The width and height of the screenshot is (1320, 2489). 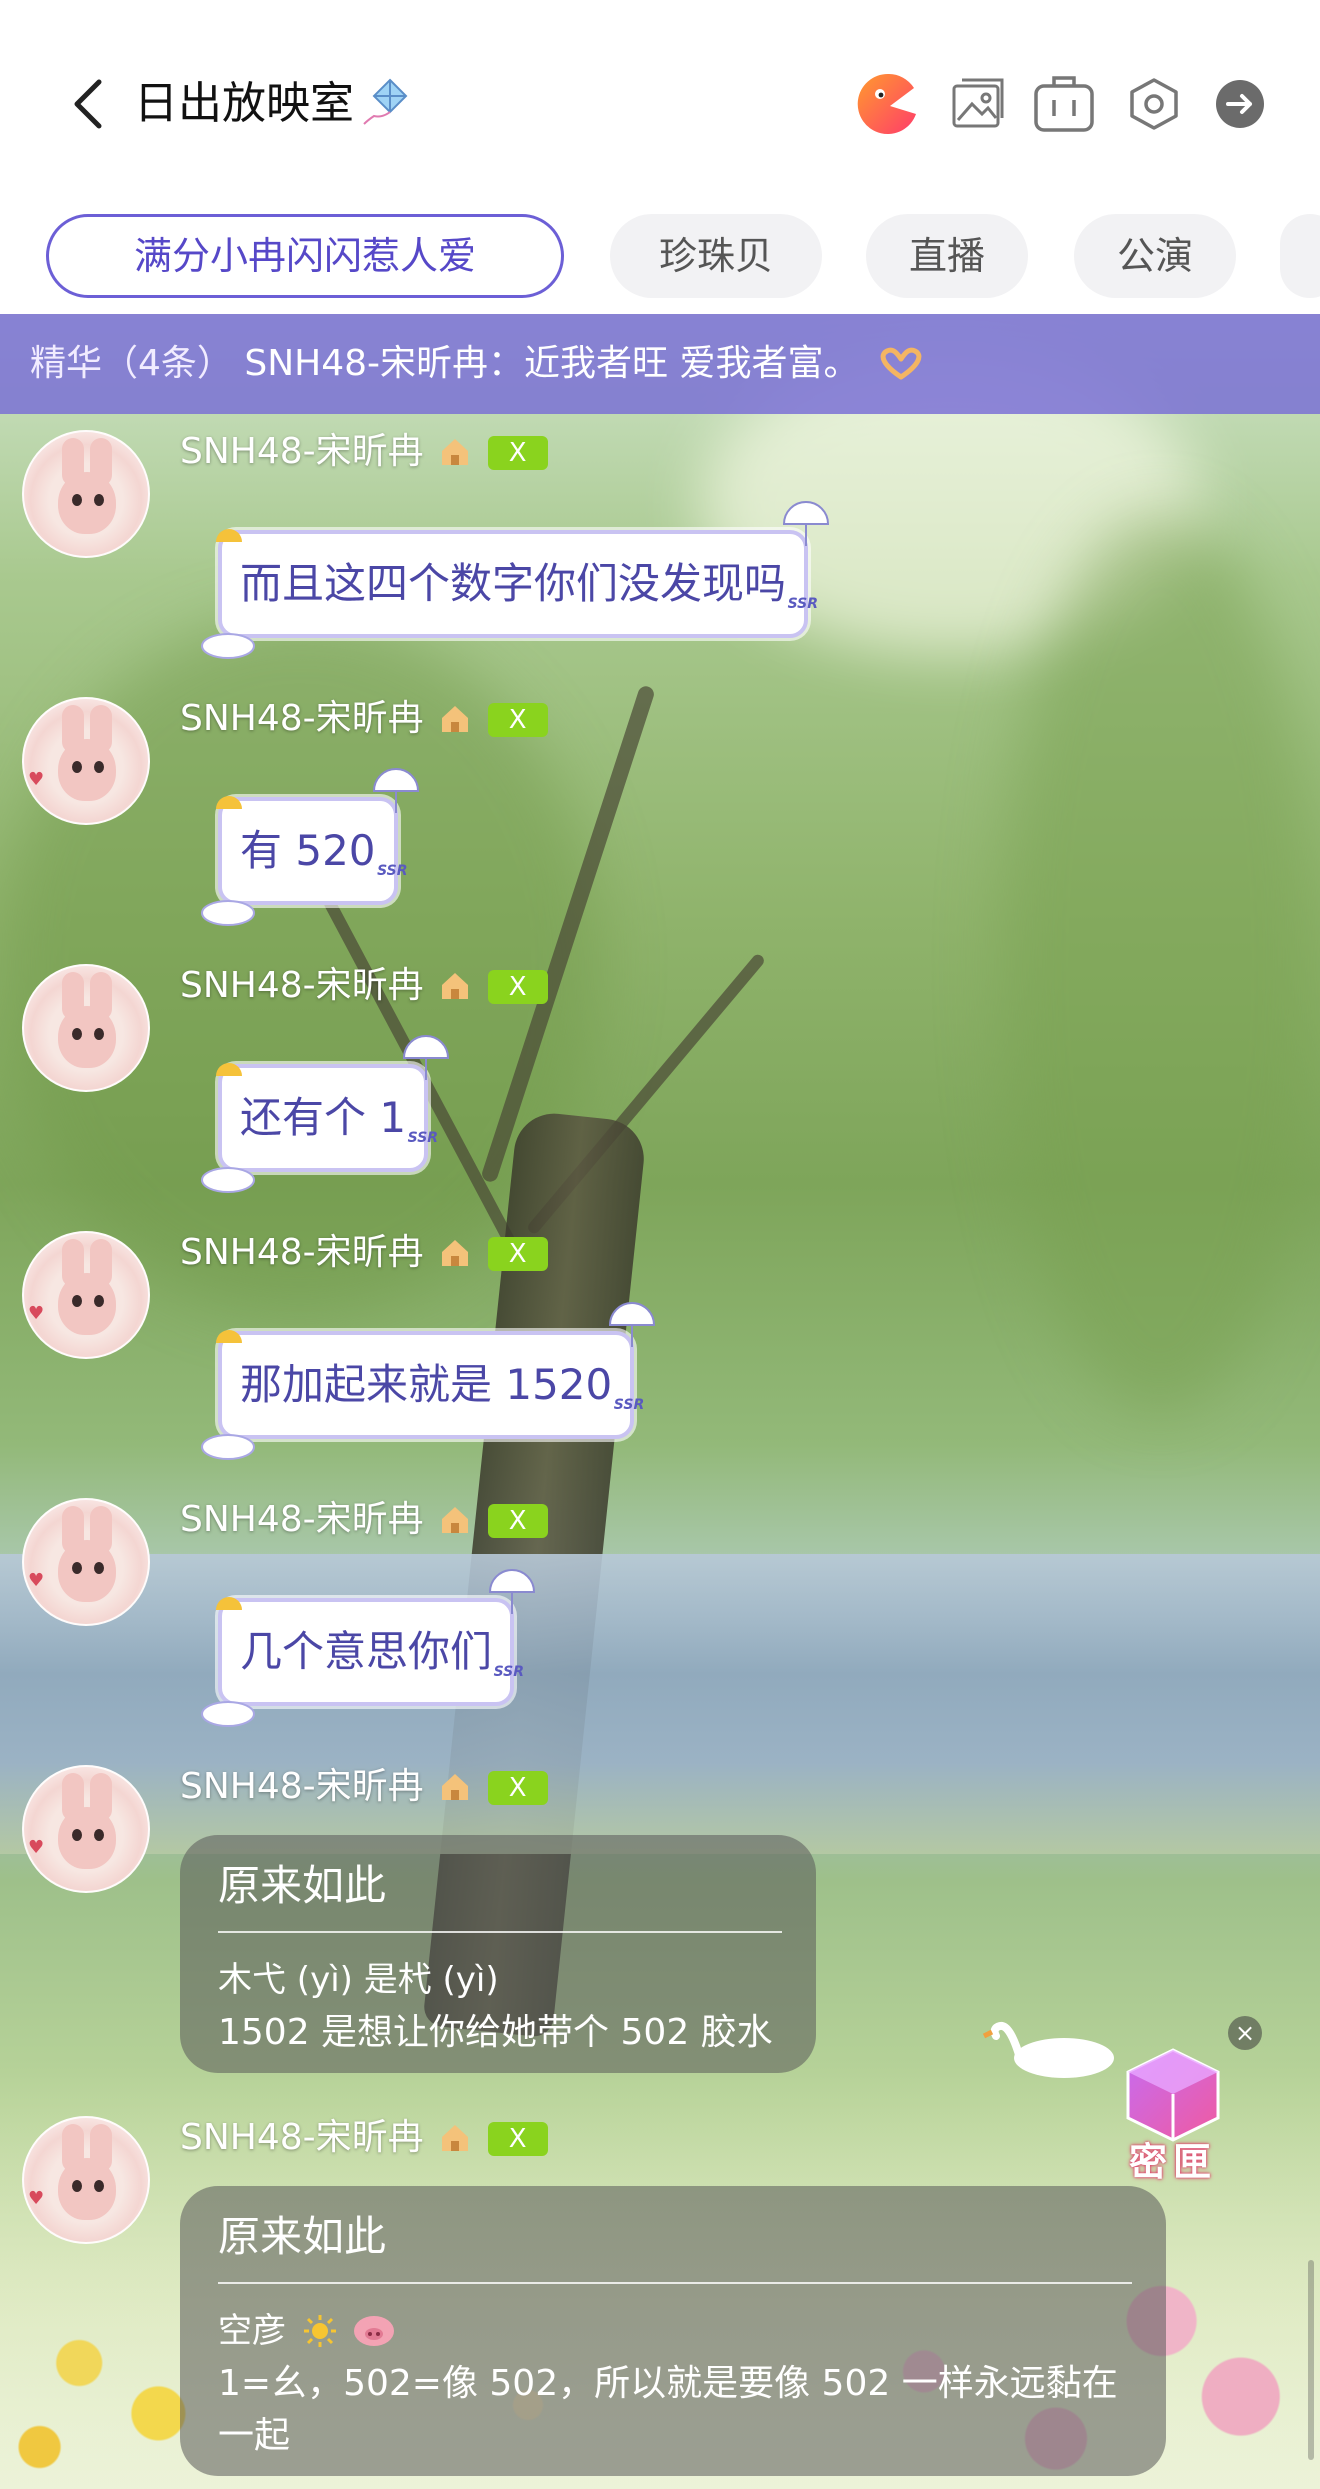 I want to click on tab-fan-channel: 满分小冉闪闪惹人爱, so click(x=305, y=256).